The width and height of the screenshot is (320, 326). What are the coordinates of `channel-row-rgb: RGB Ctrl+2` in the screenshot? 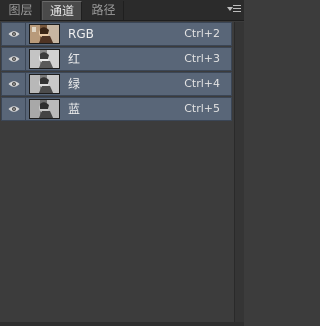 It's located at (116, 34).